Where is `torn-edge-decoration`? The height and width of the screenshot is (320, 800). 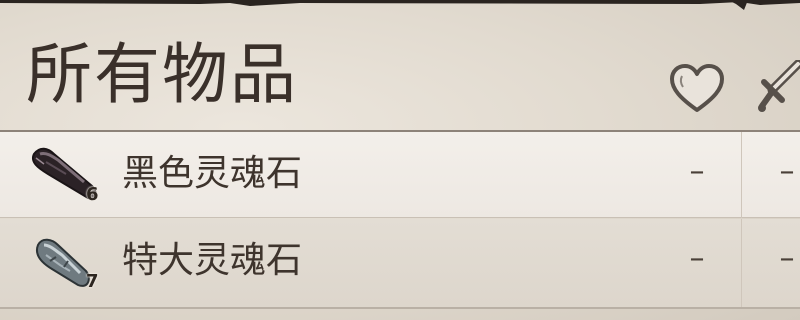
torn-edge-decoration is located at coordinates (400, 5).